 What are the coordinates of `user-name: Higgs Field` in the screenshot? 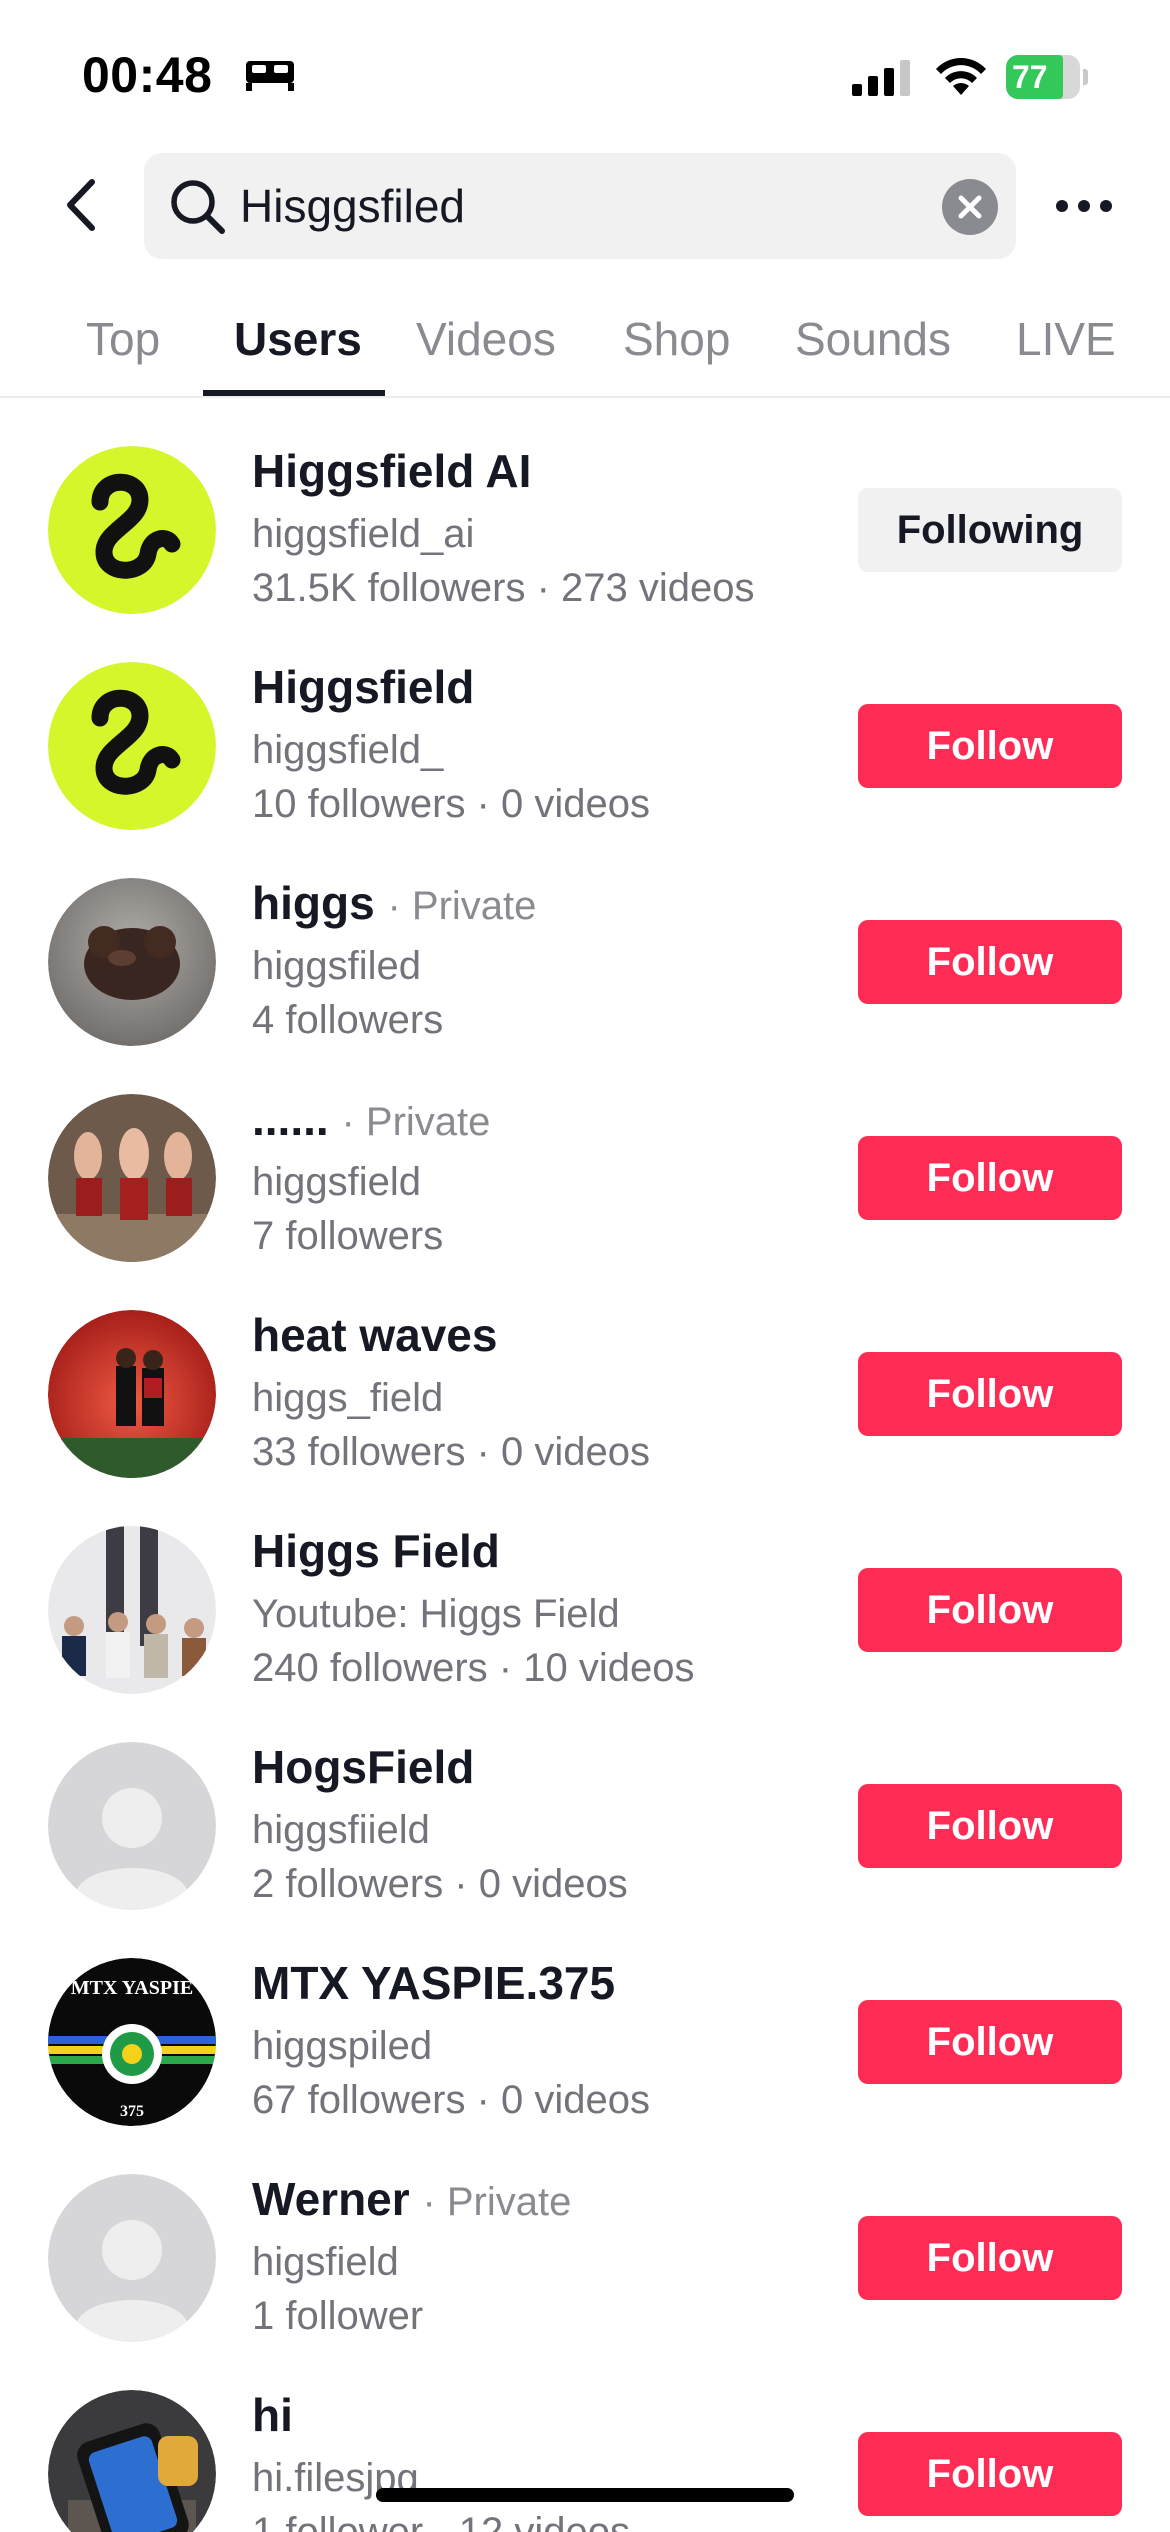 It's located at (376, 1551).